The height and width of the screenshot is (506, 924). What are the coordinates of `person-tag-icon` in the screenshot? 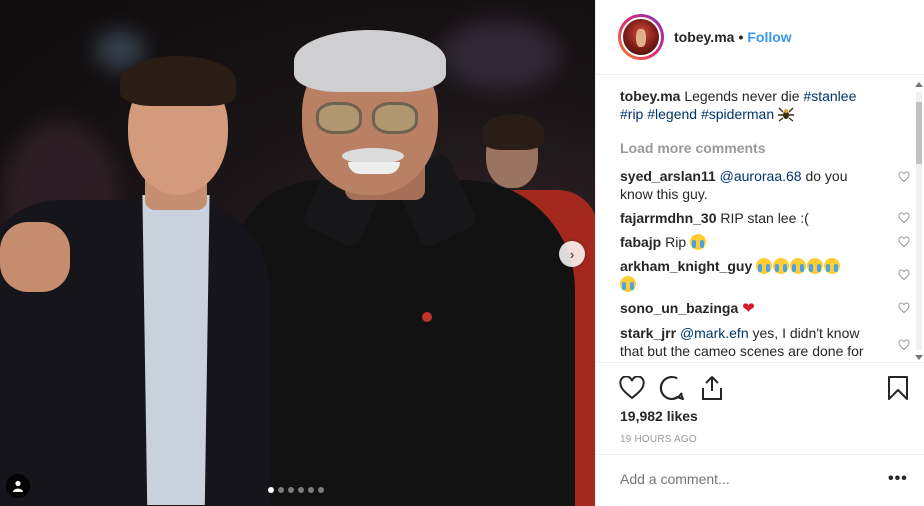 It's located at (18, 486).